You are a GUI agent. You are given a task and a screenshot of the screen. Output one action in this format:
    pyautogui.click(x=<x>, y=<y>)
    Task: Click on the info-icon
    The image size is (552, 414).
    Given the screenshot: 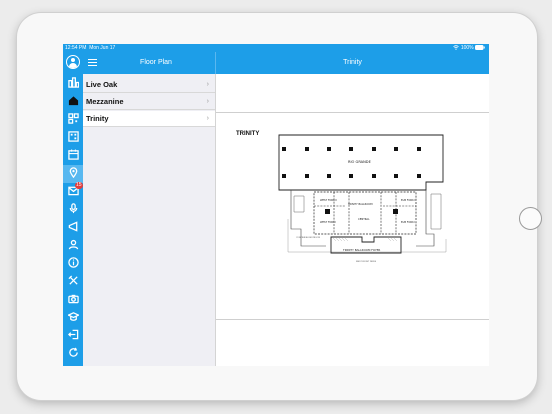 What is the action you would take?
    pyautogui.click(x=73, y=264)
    